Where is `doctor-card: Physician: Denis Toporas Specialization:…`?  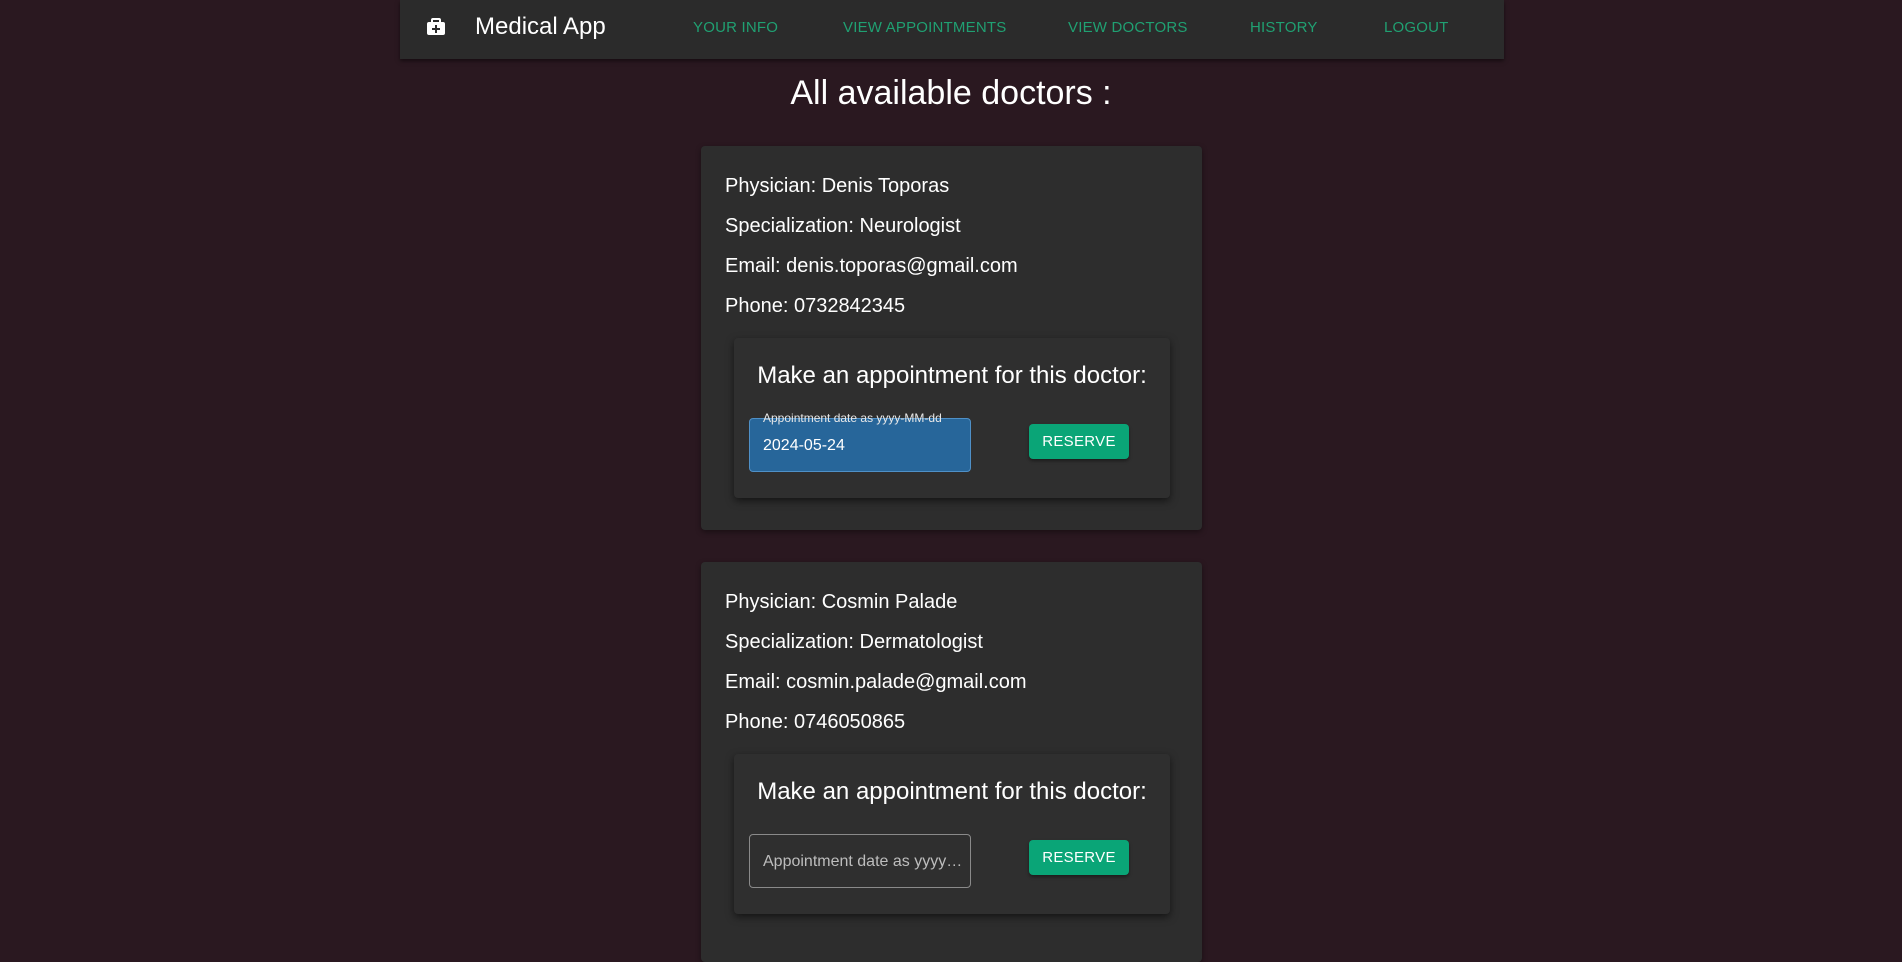
doctor-card: Physician: Denis Toporas Specialization:… is located at coordinates (951, 338).